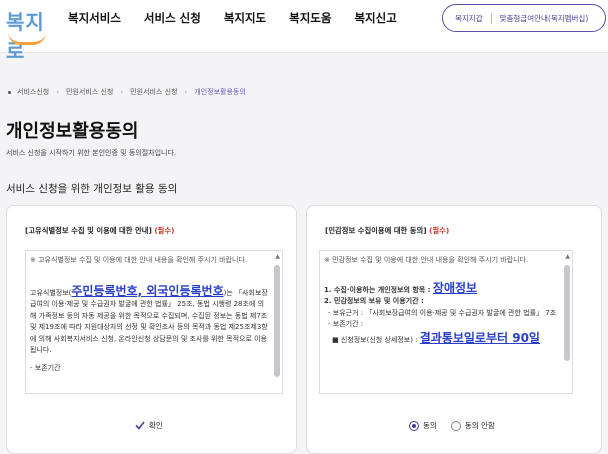 The width and height of the screenshot is (608, 454). I want to click on home-dot-icon, so click(9, 92).